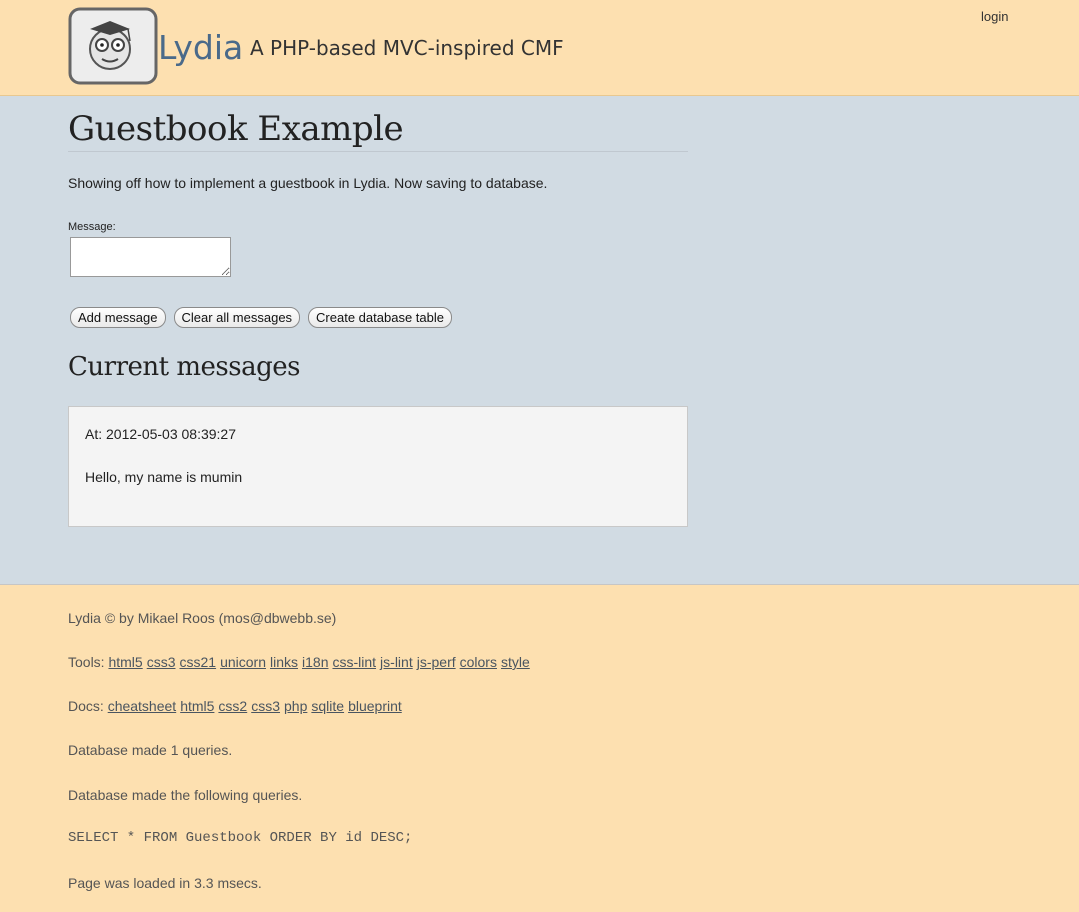  What do you see at coordinates (327, 706) in the screenshot?
I see `doc-link-sqlite: sqlite` at bounding box center [327, 706].